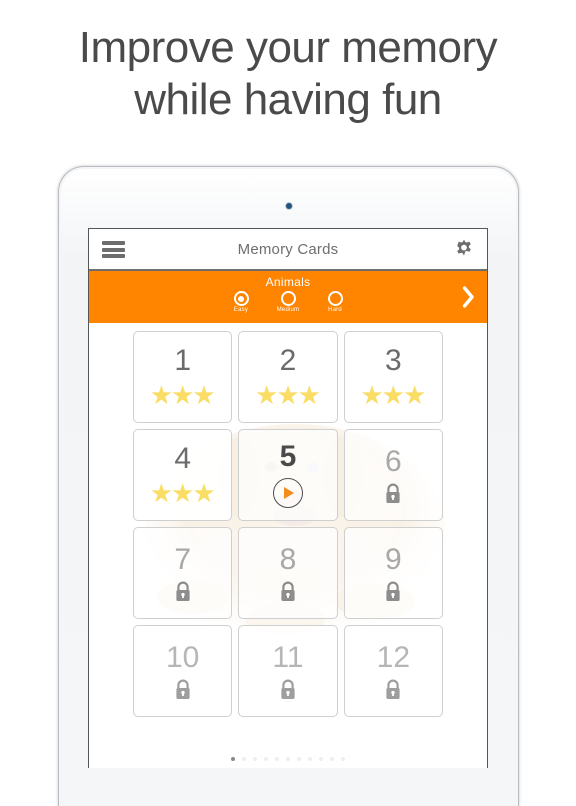 The image size is (576, 806). What do you see at coordinates (393, 657) in the screenshot?
I see `level-number: 12` at bounding box center [393, 657].